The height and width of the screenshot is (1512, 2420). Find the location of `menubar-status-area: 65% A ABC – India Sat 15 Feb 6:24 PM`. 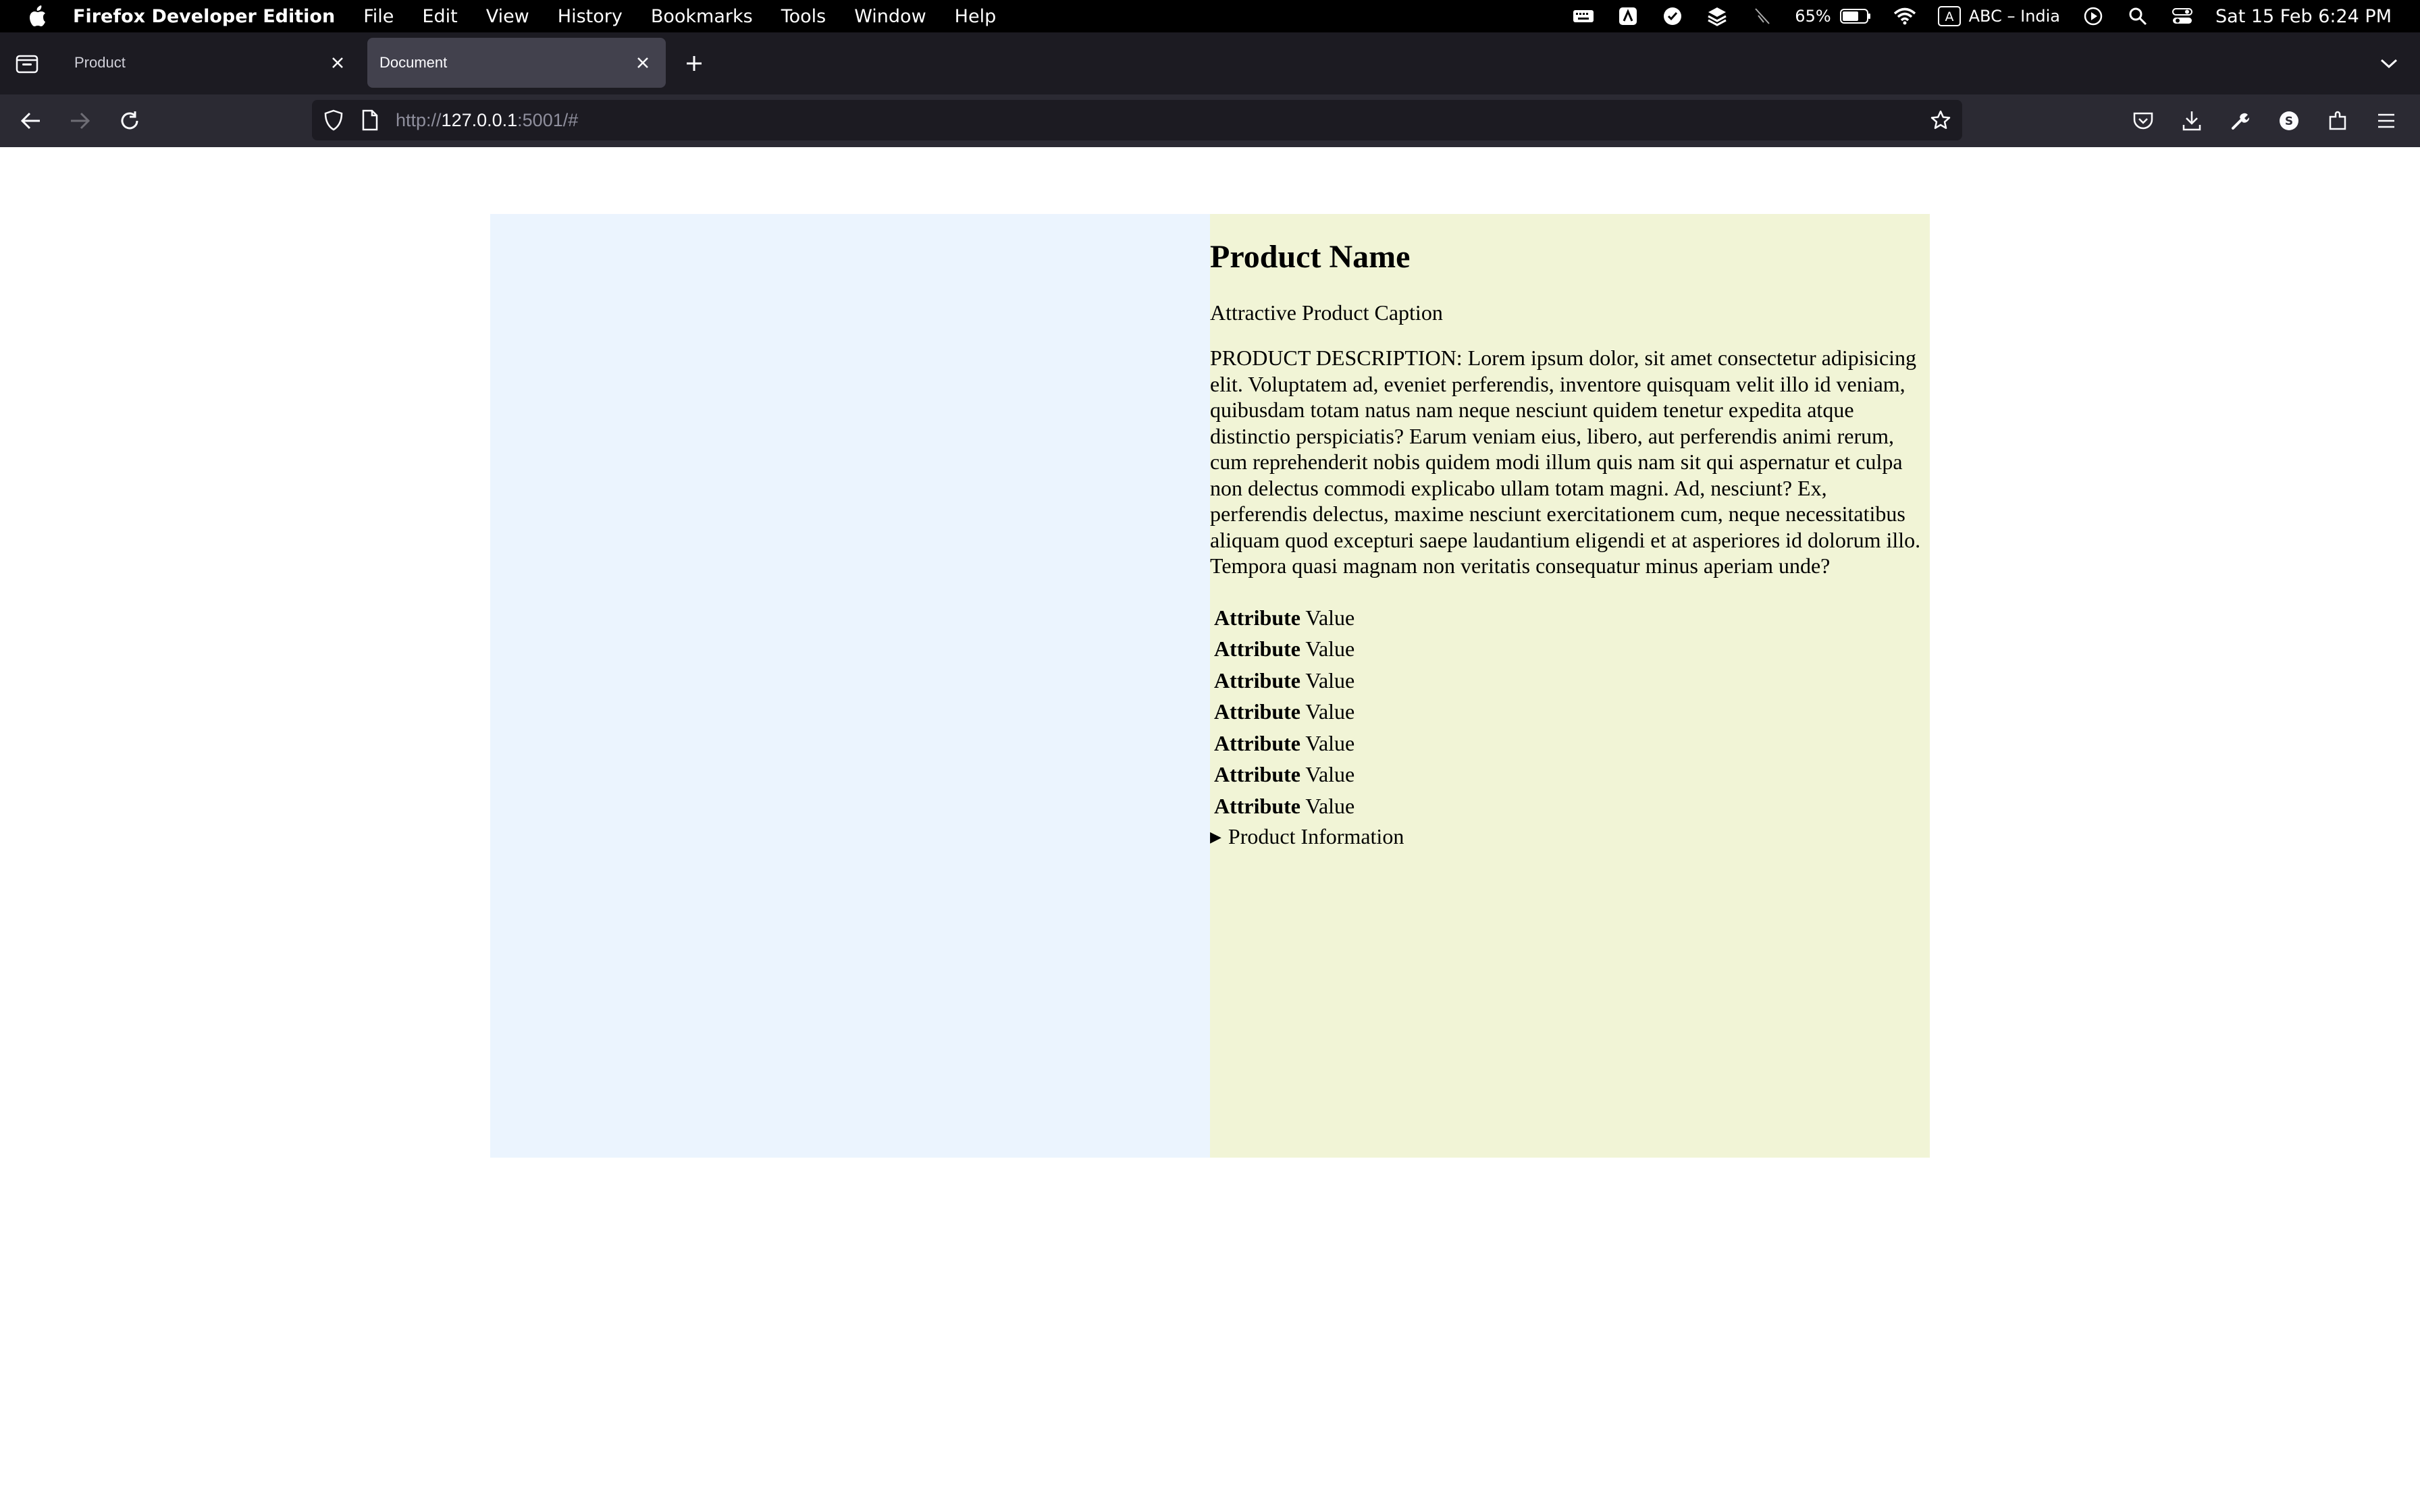

menubar-status-area: 65% A ABC – India Sat 15 Feb 6:24 PM is located at coordinates (1996, 16).